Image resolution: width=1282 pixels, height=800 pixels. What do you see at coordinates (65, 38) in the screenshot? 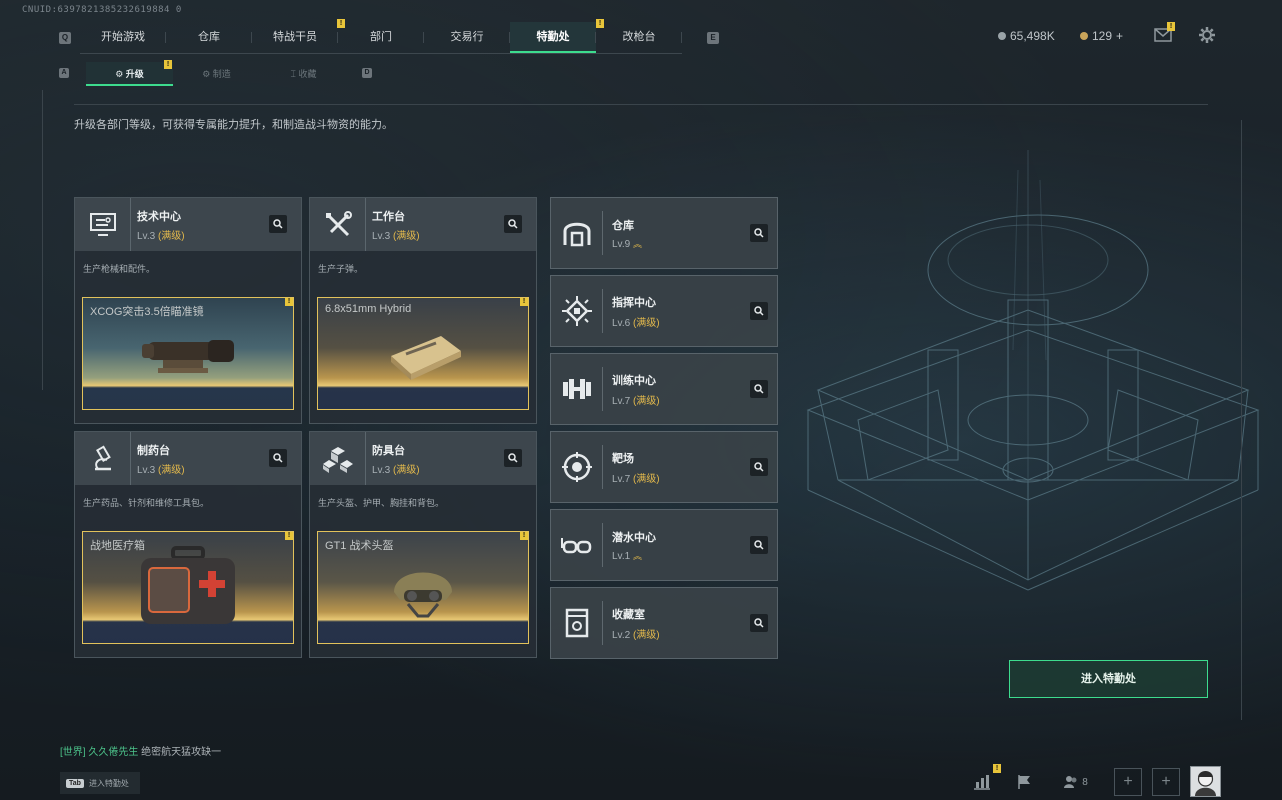
I see `nav-prev-key-icon: Q` at bounding box center [65, 38].